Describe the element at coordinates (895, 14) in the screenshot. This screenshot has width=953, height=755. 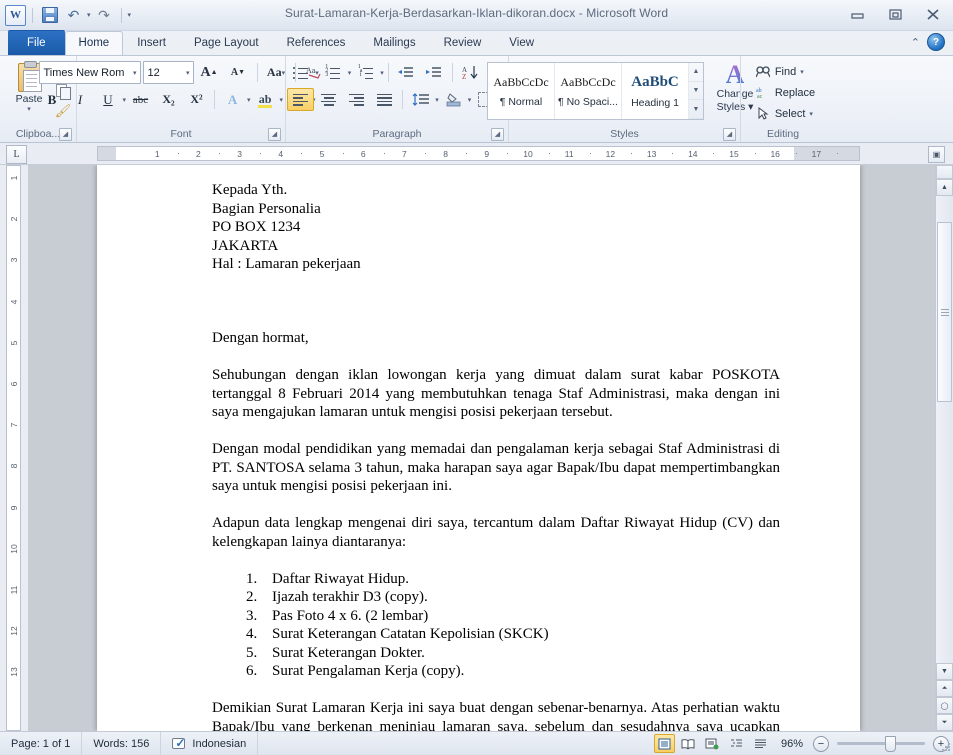
I see `restore-icon` at that location.